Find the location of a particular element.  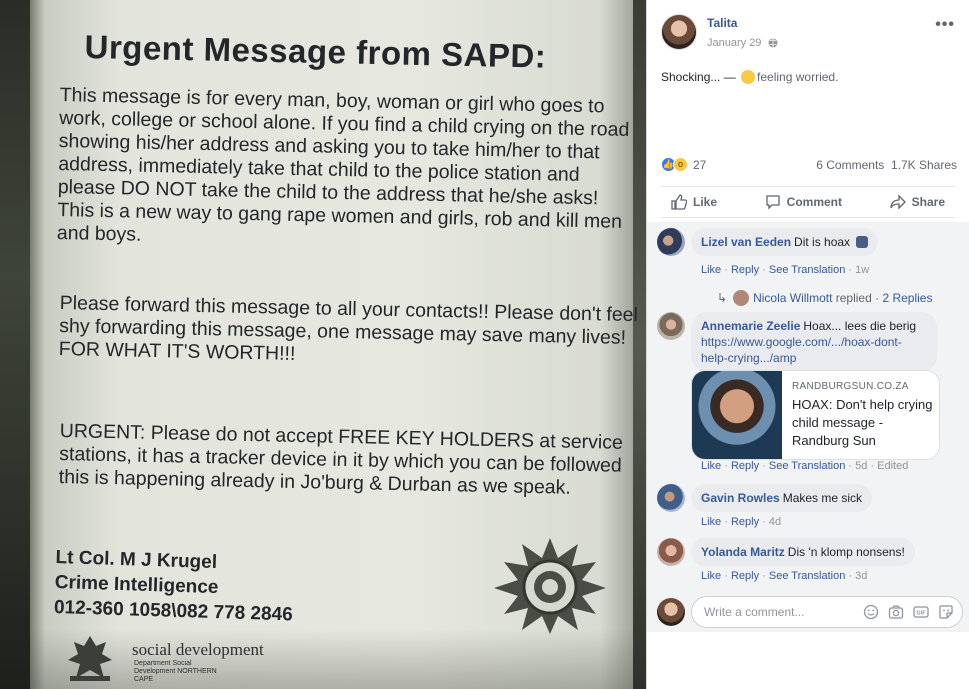

reply-arrow-icon: ↳ is located at coordinates (722, 298).